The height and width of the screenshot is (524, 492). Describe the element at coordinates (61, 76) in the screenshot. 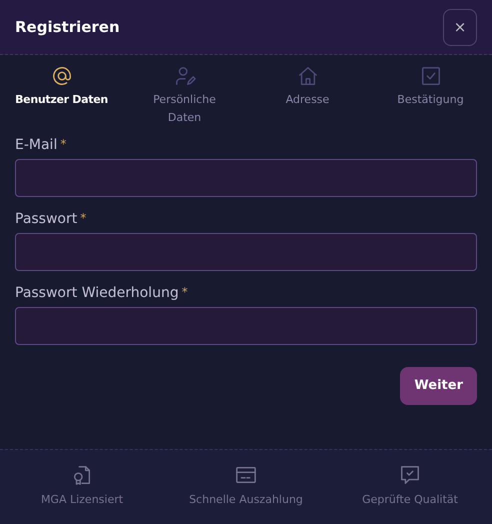

I see `at-icon` at that location.